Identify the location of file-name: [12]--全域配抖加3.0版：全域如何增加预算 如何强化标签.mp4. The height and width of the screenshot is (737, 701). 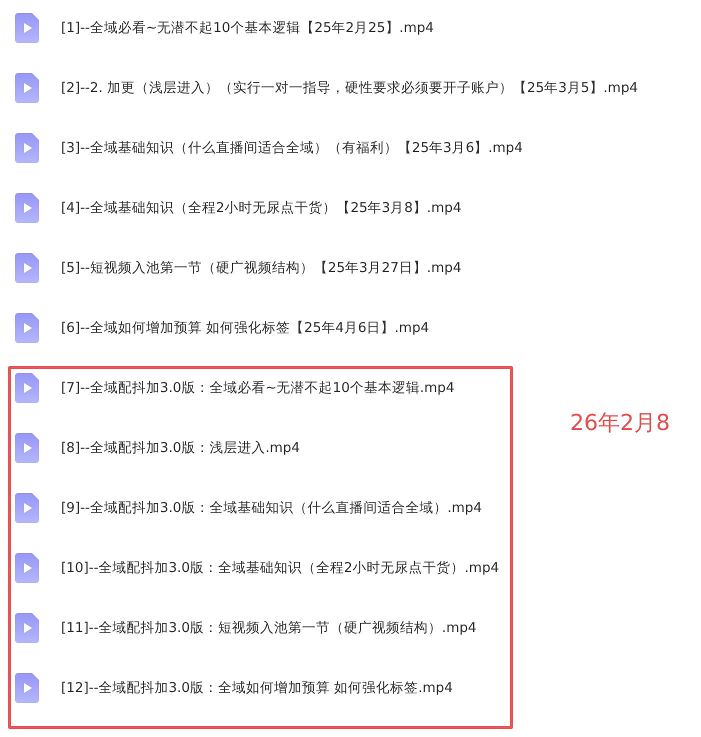
(257, 688).